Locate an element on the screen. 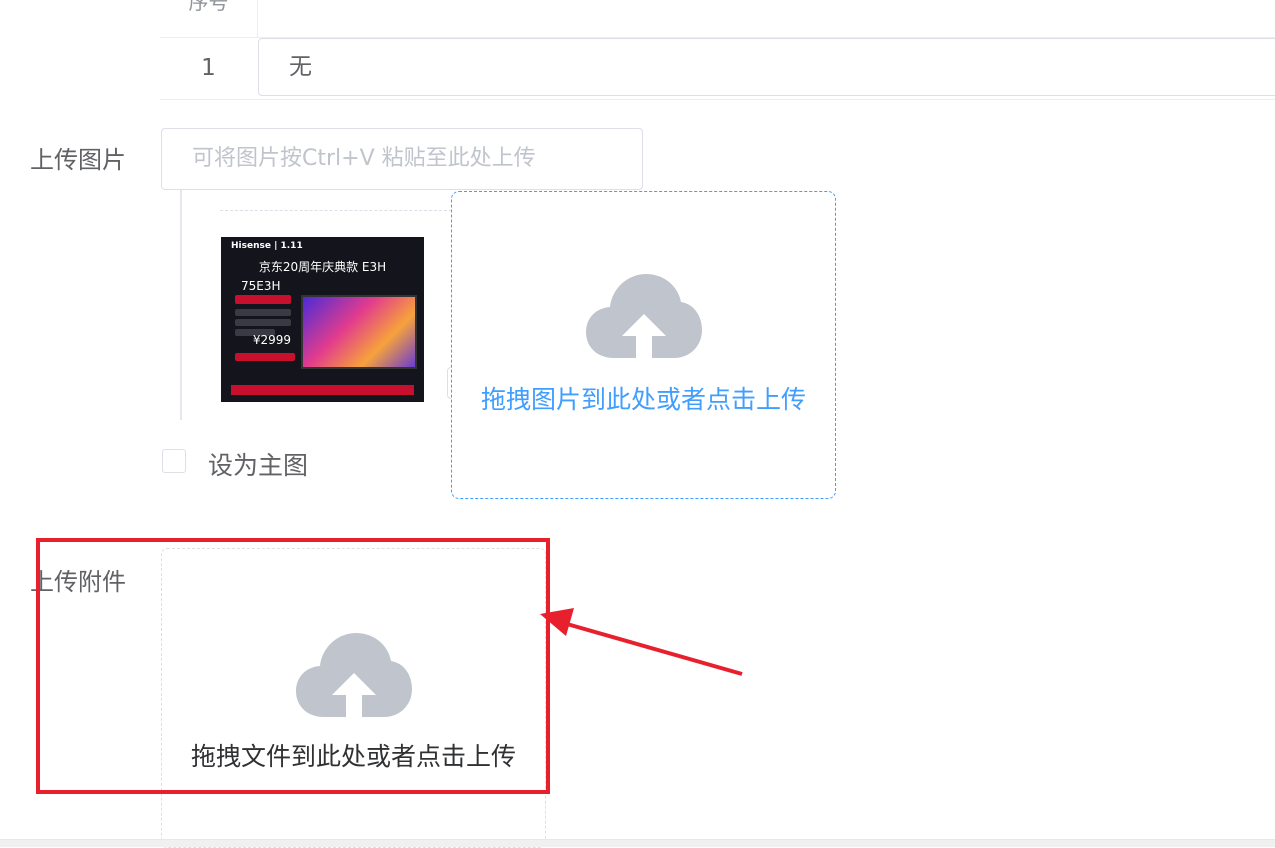  column-divider is located at coordinates (257, 18).